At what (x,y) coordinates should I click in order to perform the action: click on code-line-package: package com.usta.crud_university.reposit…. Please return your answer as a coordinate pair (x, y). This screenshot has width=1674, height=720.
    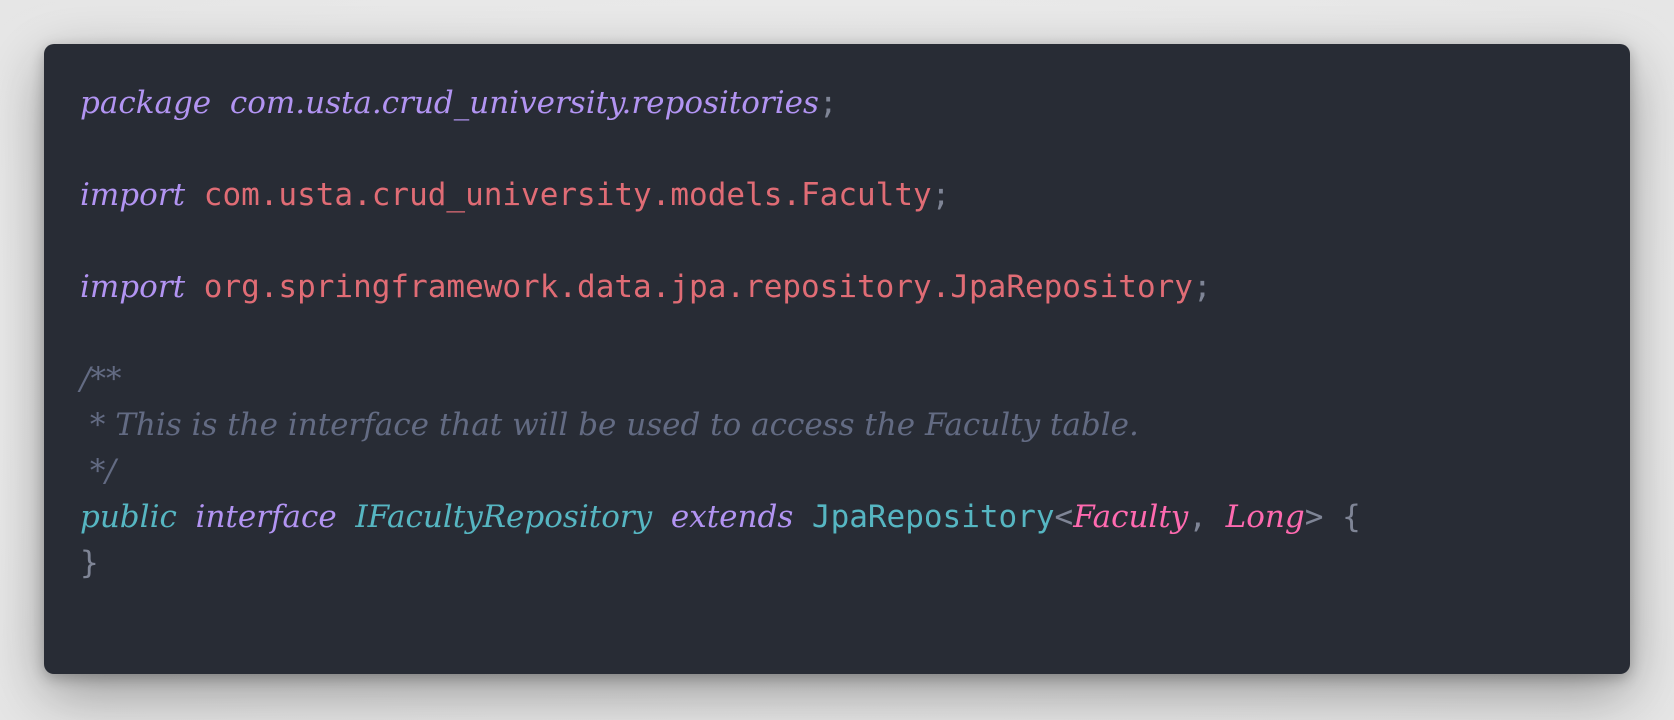
    Looking at the image, I should click on (720, 103).